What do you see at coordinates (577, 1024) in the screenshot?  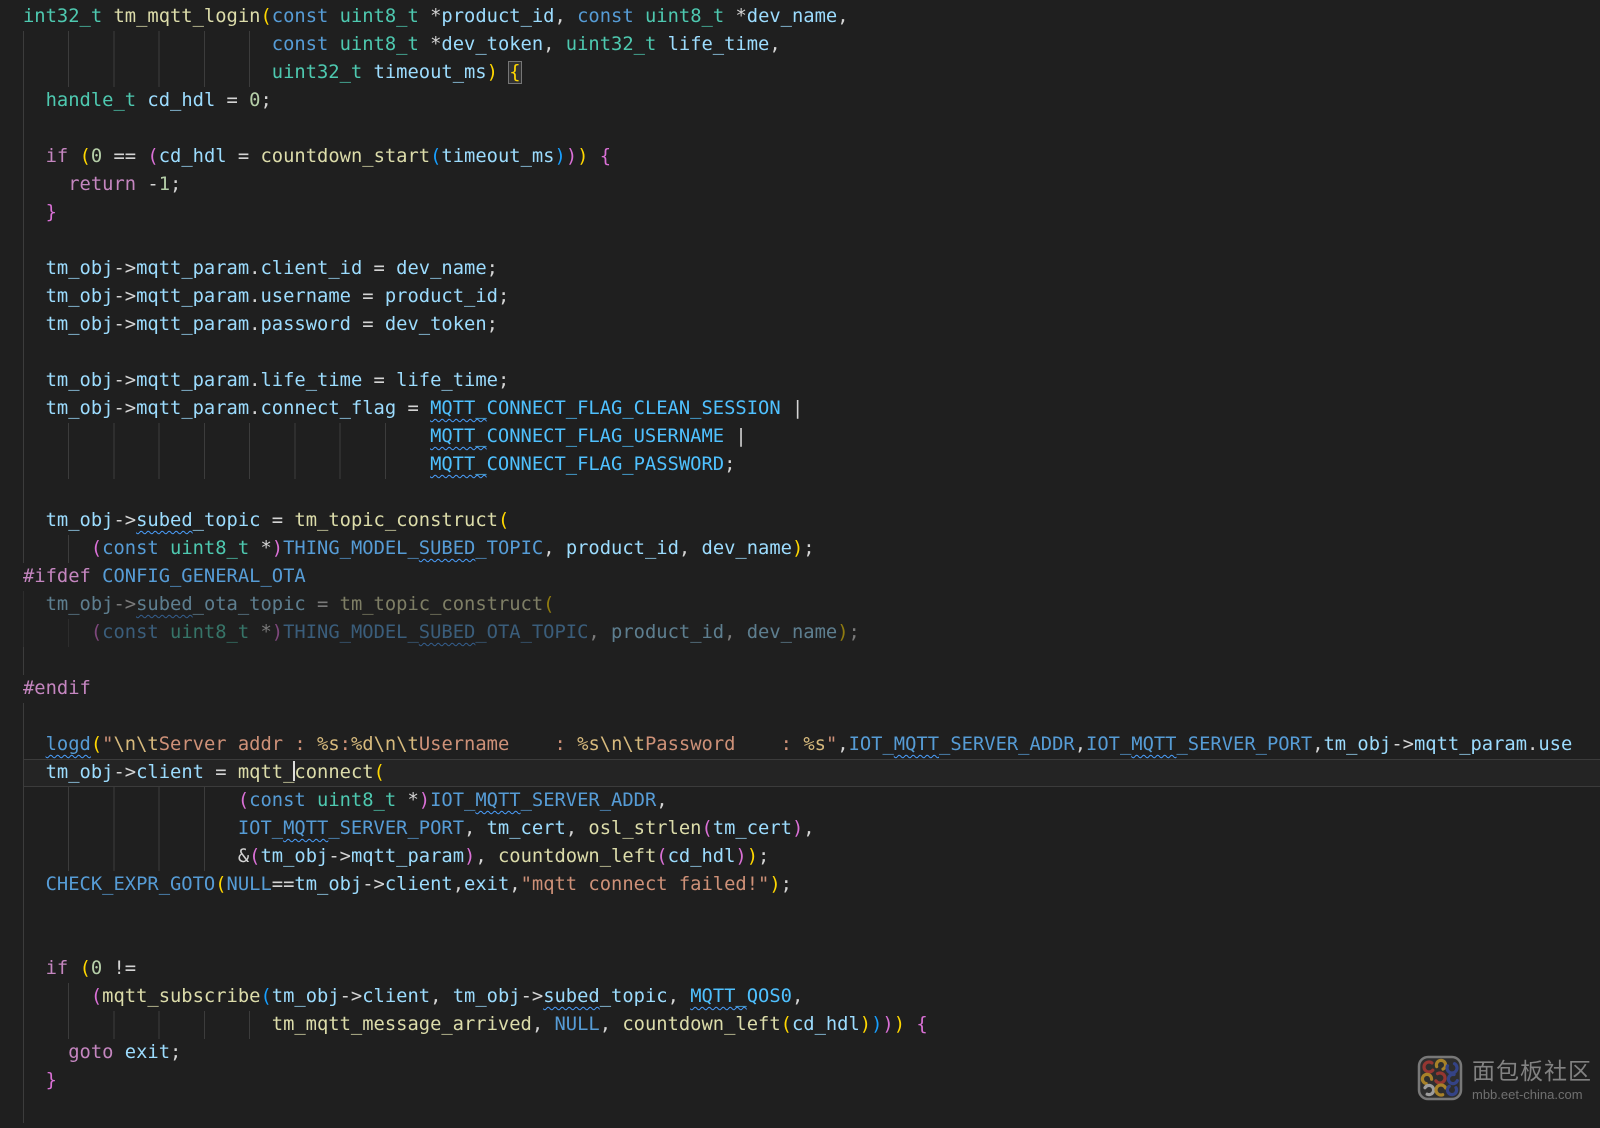 I see `token: NULL` at bounding box center [577, 1024].